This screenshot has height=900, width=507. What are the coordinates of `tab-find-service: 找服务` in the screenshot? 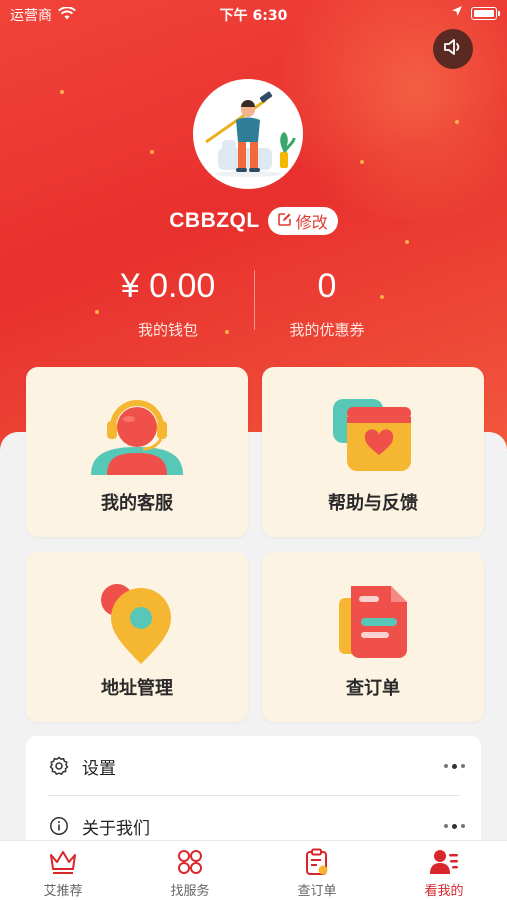 It's located at (190, 870).